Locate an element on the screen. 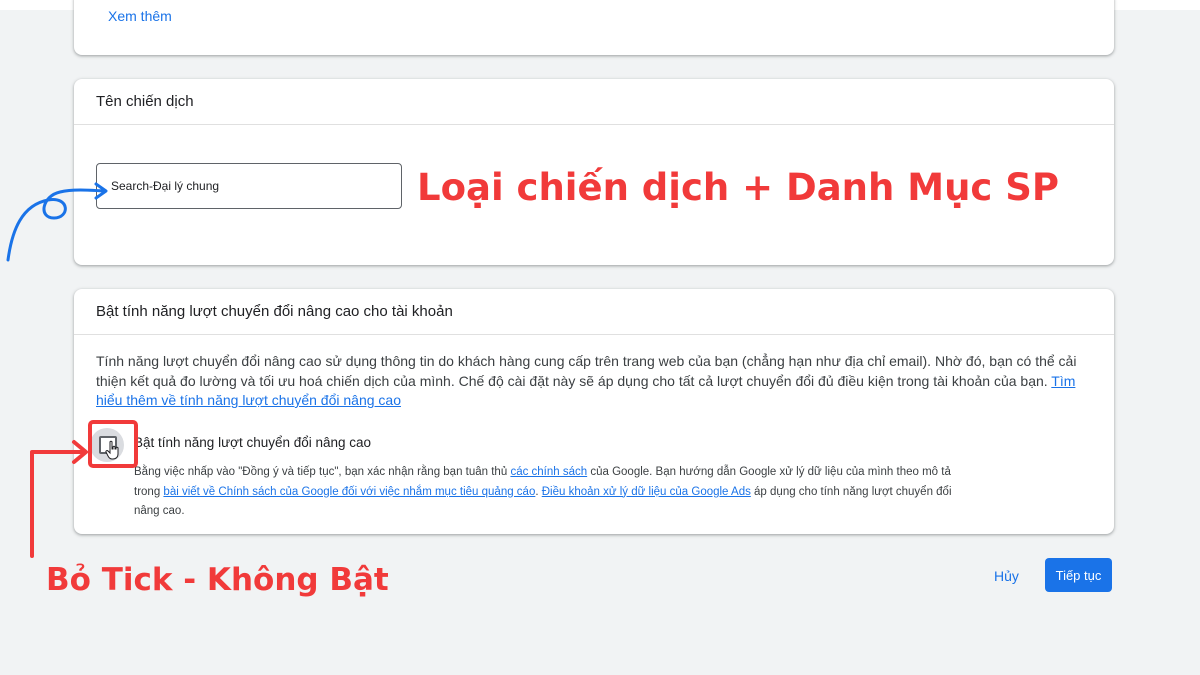 Image resolution: width=1200 pixels, height=675 pixels. see-more-link: Xem thêm is located at coordinates (140, 16).